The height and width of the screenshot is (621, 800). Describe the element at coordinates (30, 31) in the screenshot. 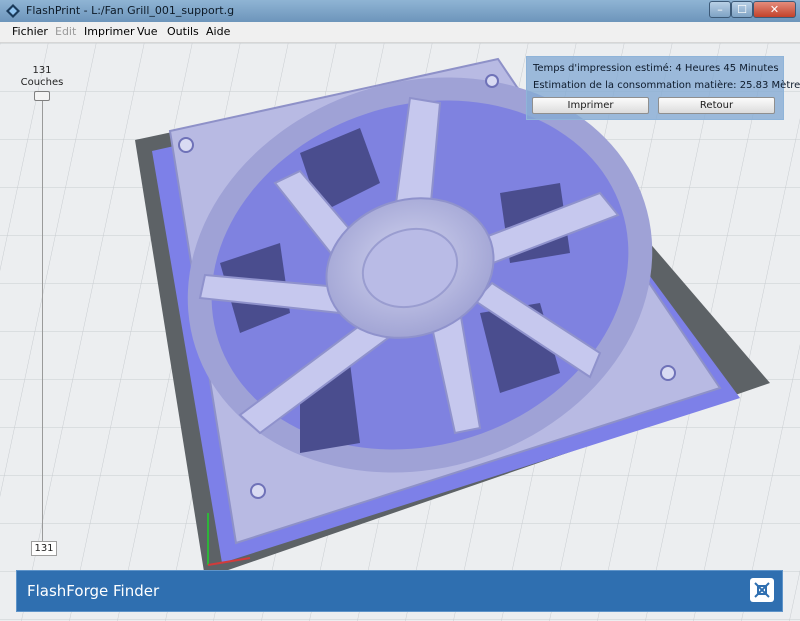

I see `menu-fichier: Fichier` at that location.